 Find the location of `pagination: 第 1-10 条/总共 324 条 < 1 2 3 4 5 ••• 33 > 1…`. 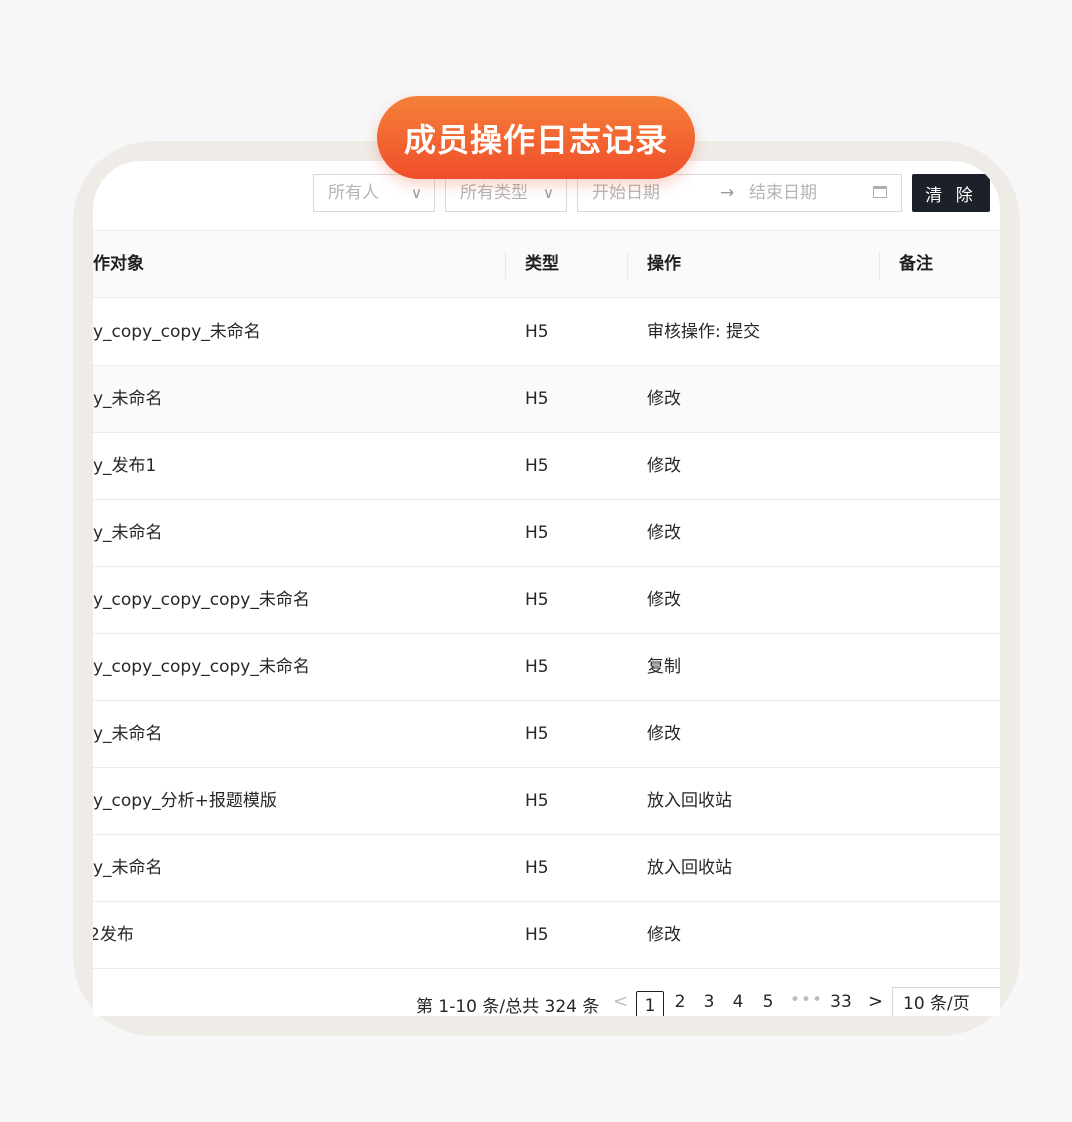

pagination: 第 1-10 条/总共 324 条 < 1 2 3 4 5 ••• 33 > 1… is located at coordinates (546, 1001).